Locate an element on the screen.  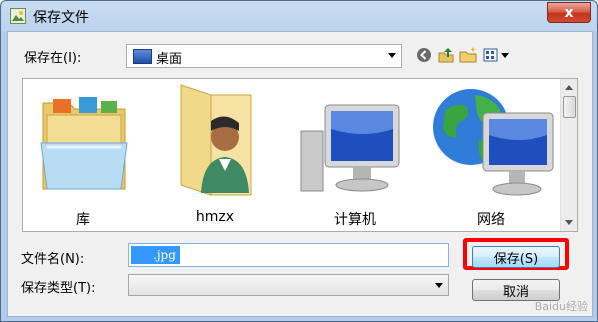
up-folder-icon is located at coordinates (446, 55).